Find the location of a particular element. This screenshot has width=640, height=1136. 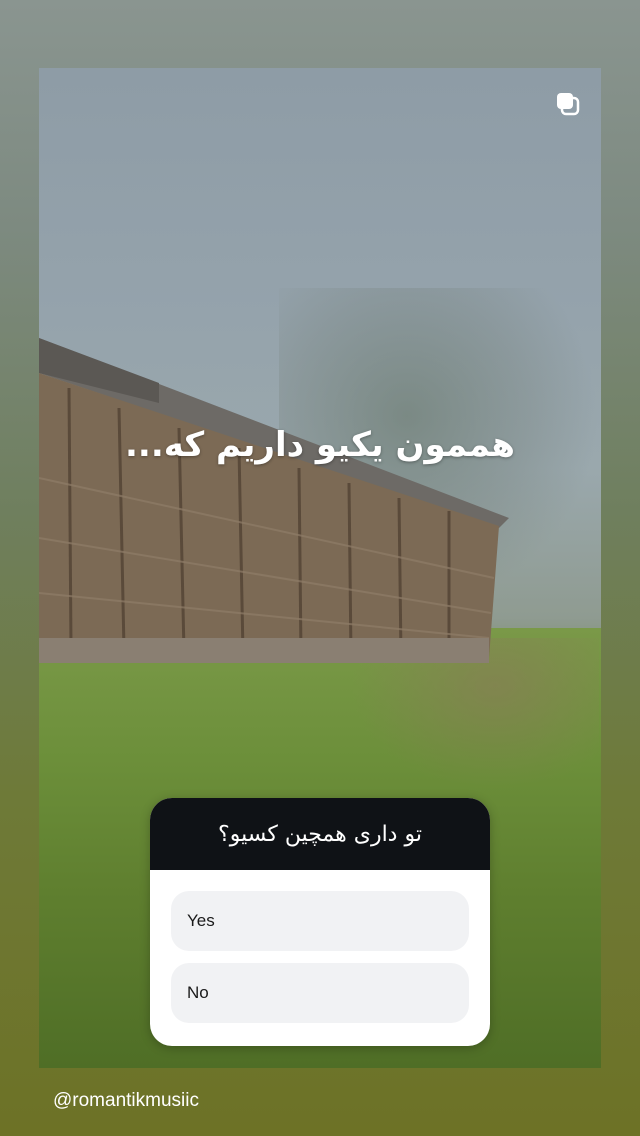

stacked-squares-icon is located at coordinates (568, 104).